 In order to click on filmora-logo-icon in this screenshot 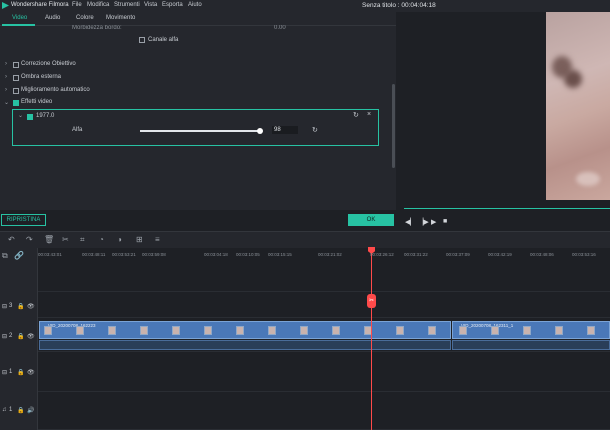, I will do `click(5, 5)`.